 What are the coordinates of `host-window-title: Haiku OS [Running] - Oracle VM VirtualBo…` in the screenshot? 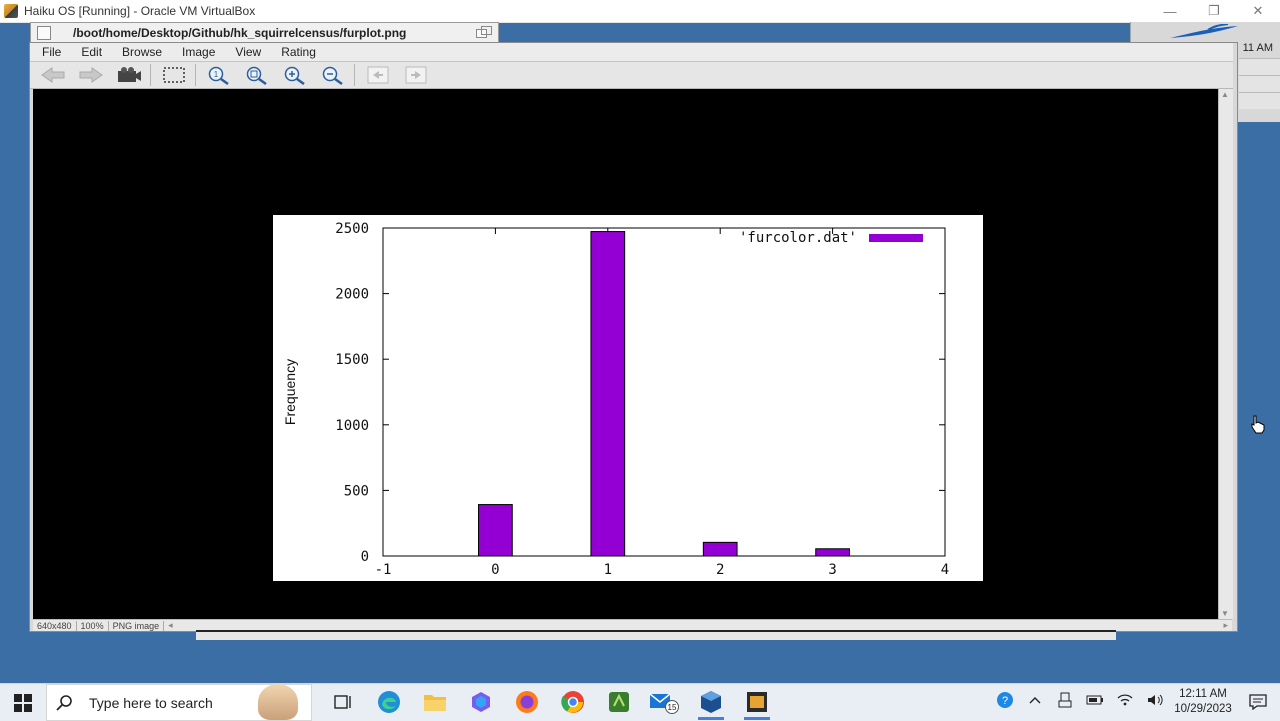 It's located at (140, 11).